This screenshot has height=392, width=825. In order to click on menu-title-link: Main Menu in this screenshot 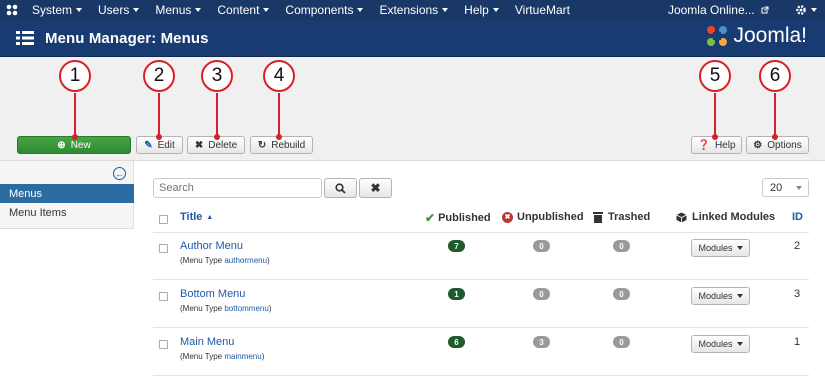, I will do `click(207, 342)`.